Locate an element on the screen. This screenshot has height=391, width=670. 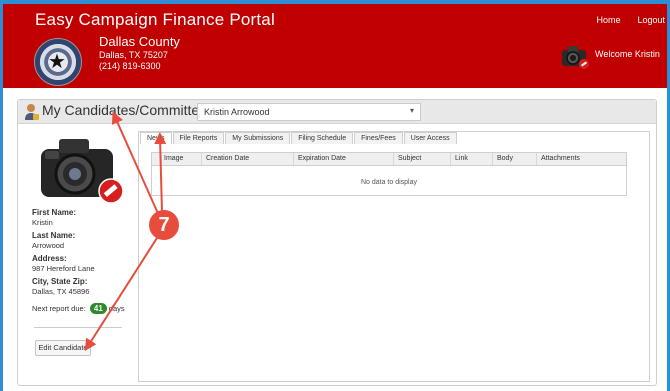
arrow-to-panel-title is located at coordinates (136, 165).